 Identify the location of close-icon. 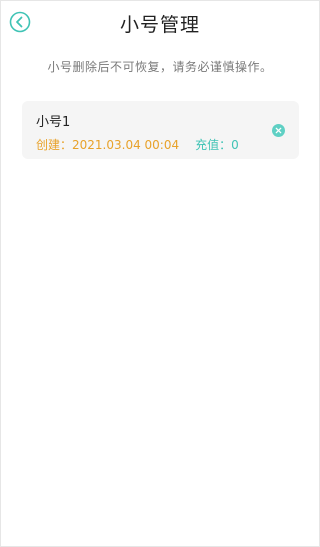
(278, 130).